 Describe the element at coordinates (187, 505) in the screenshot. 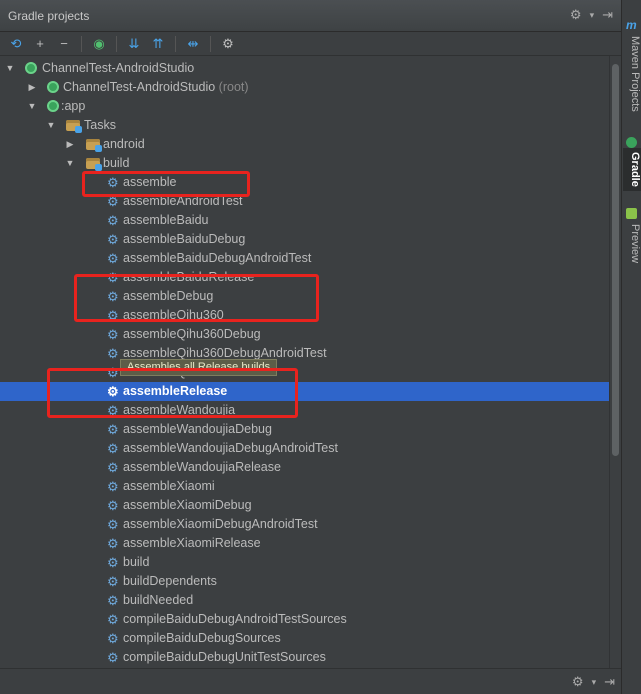

I see `task-label: assembleXiaomiDebug` at that location.